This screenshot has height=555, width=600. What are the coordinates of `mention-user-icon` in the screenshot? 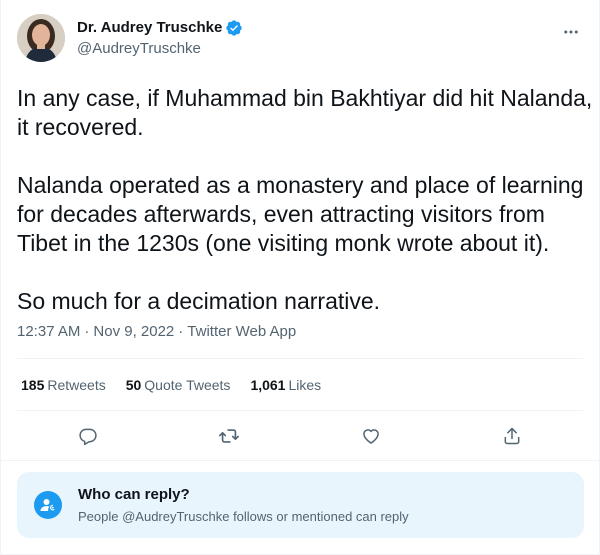 It's located at (48, 505).